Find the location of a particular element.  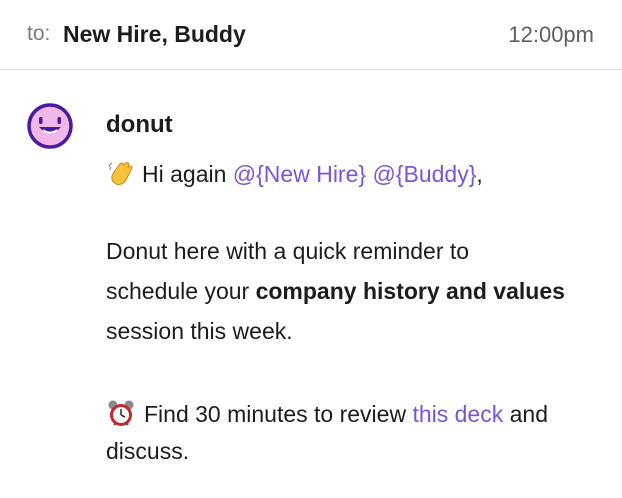

recipient-new-hire: New Hire is located at coordinates (112, 34).